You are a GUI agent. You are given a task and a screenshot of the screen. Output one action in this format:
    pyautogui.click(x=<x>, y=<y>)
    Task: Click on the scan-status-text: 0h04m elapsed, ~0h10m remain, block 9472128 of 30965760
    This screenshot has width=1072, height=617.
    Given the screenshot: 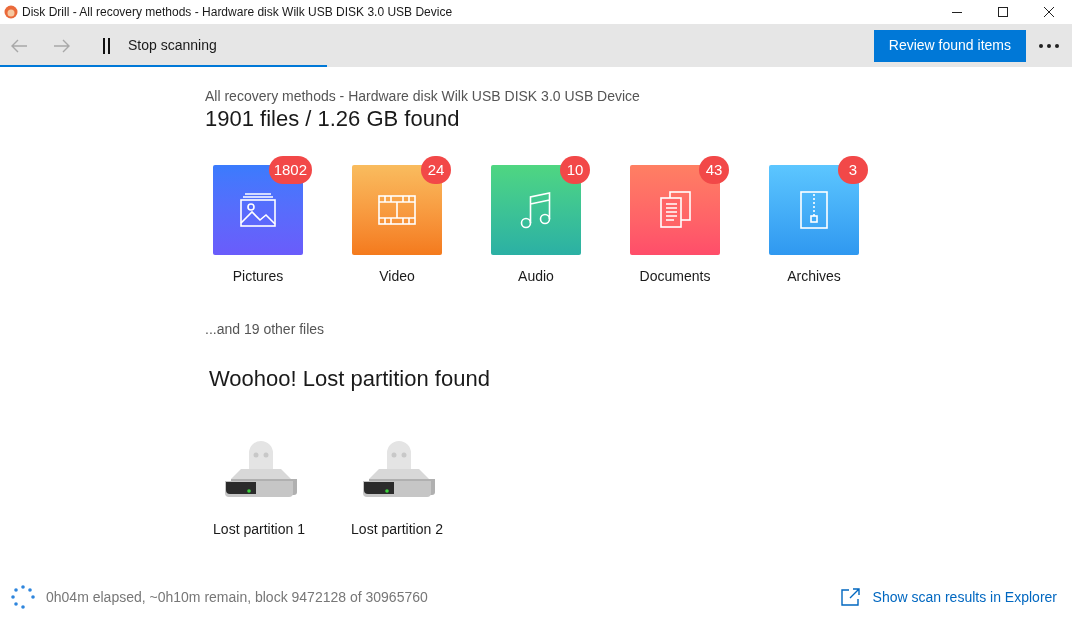 What is the action you would take?
    pyautogui.click(x=237, y=597)
    